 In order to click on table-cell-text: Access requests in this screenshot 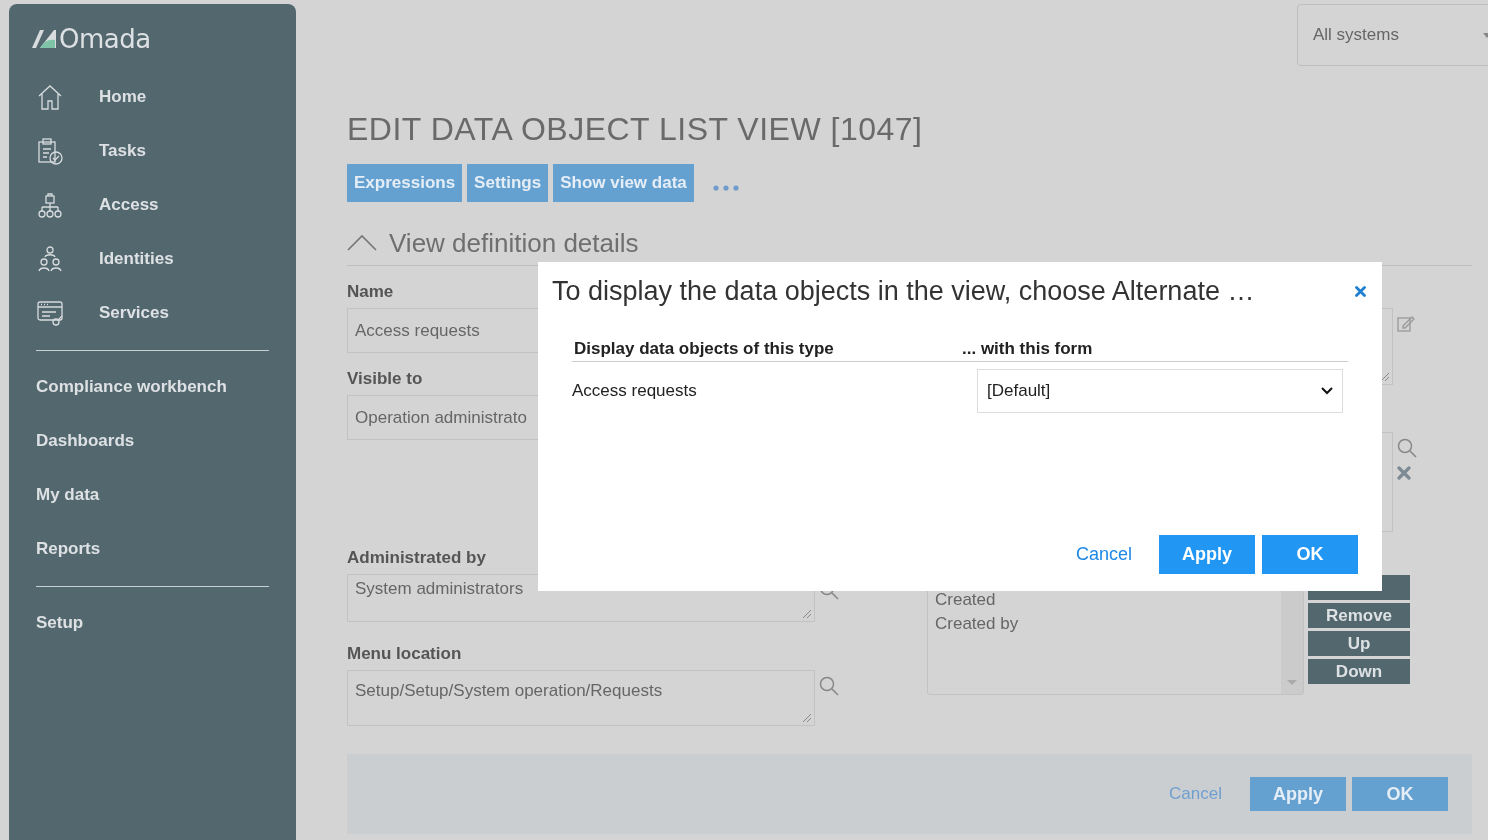, I will do `click(635, 391)`.